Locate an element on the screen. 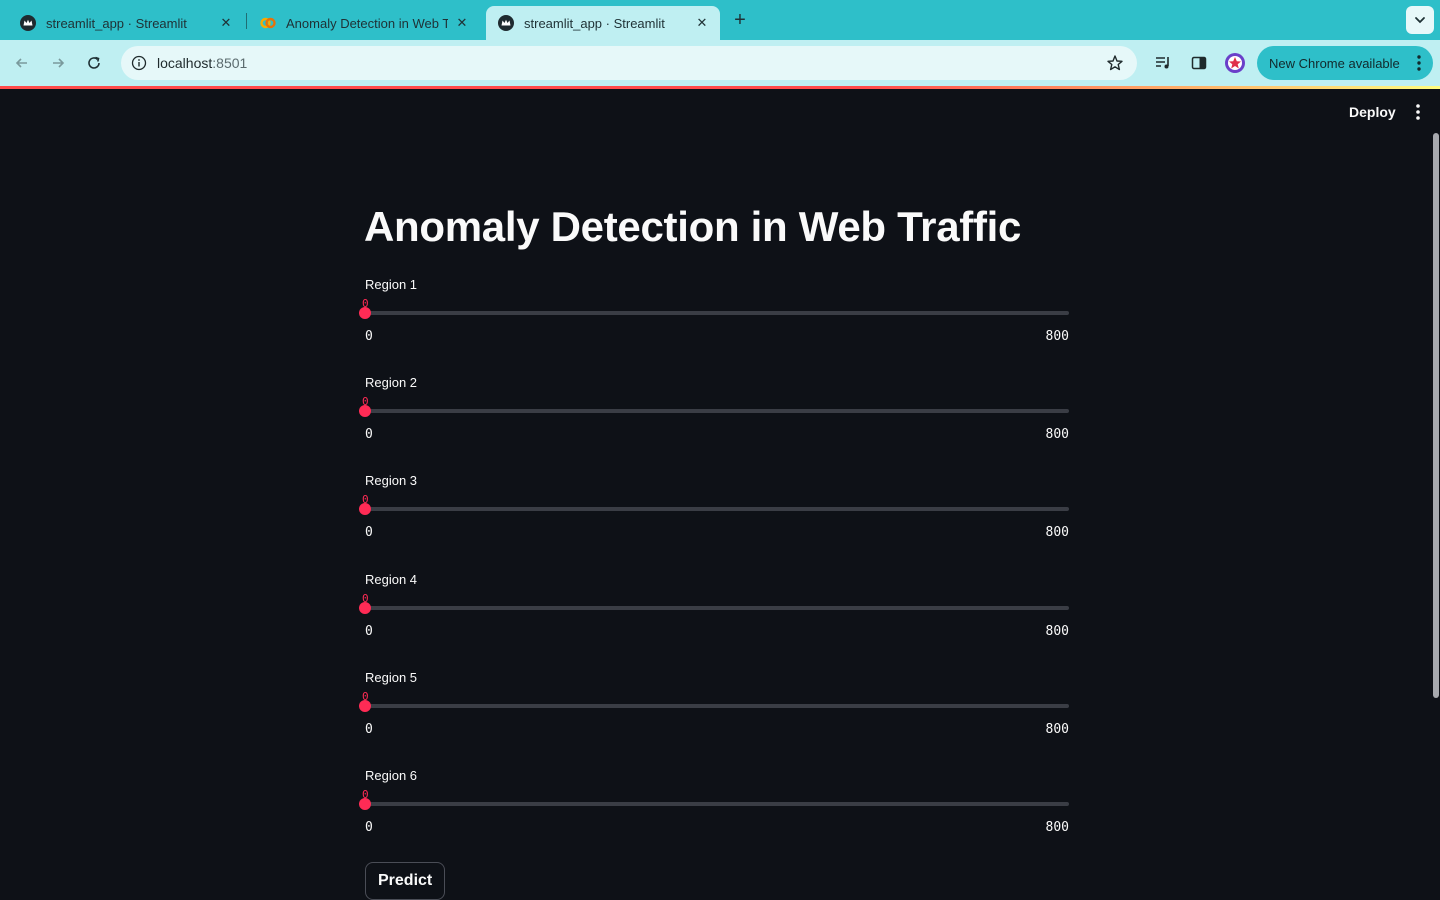 Image resolution: width=1440 pixels, height=900 pixels. url-port: :8501 is located at coordinates (230, 63).